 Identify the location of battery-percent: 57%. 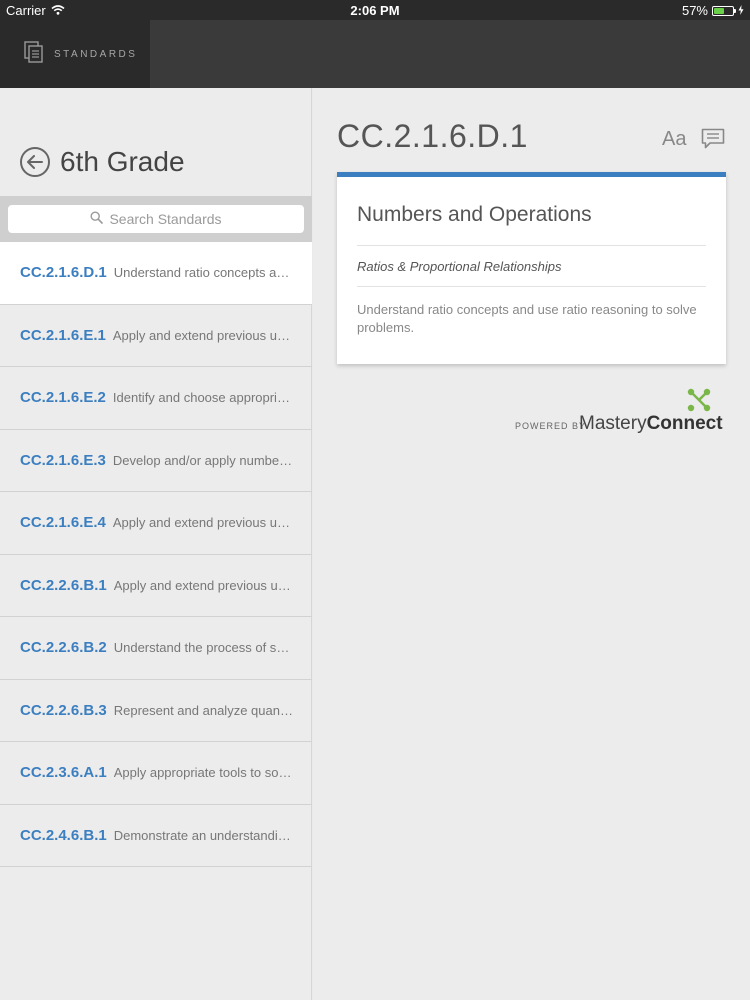
(694, 10).